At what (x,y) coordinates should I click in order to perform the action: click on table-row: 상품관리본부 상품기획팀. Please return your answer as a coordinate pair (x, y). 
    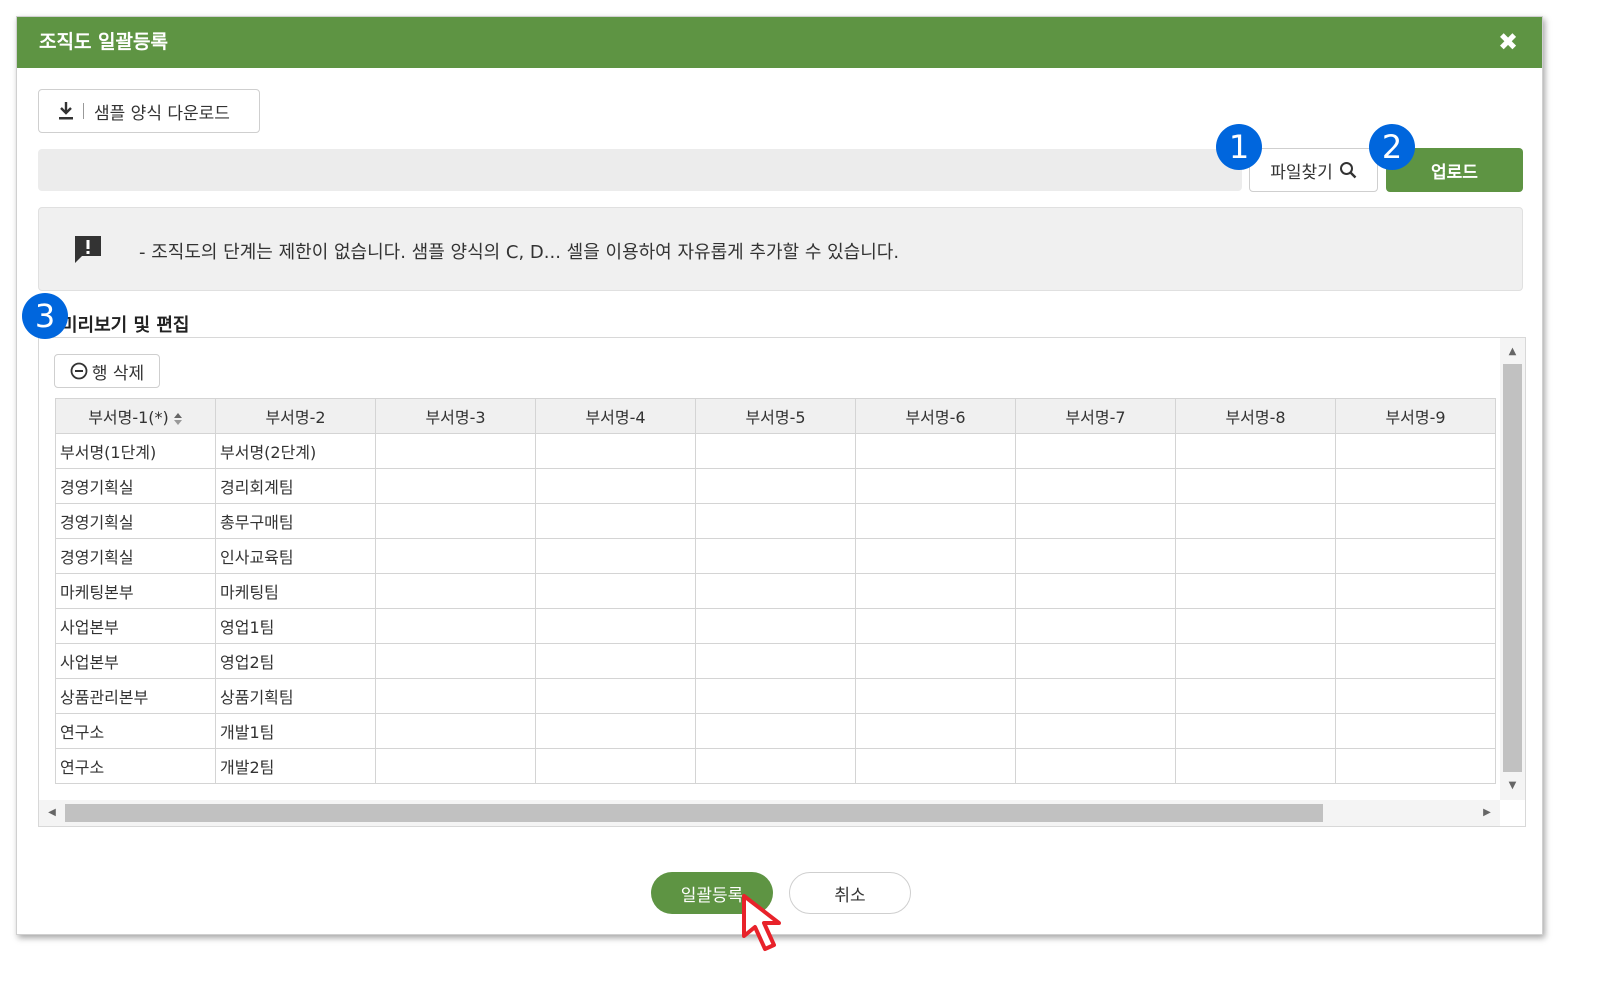
    Looking at the image, I should click on (775, 696).